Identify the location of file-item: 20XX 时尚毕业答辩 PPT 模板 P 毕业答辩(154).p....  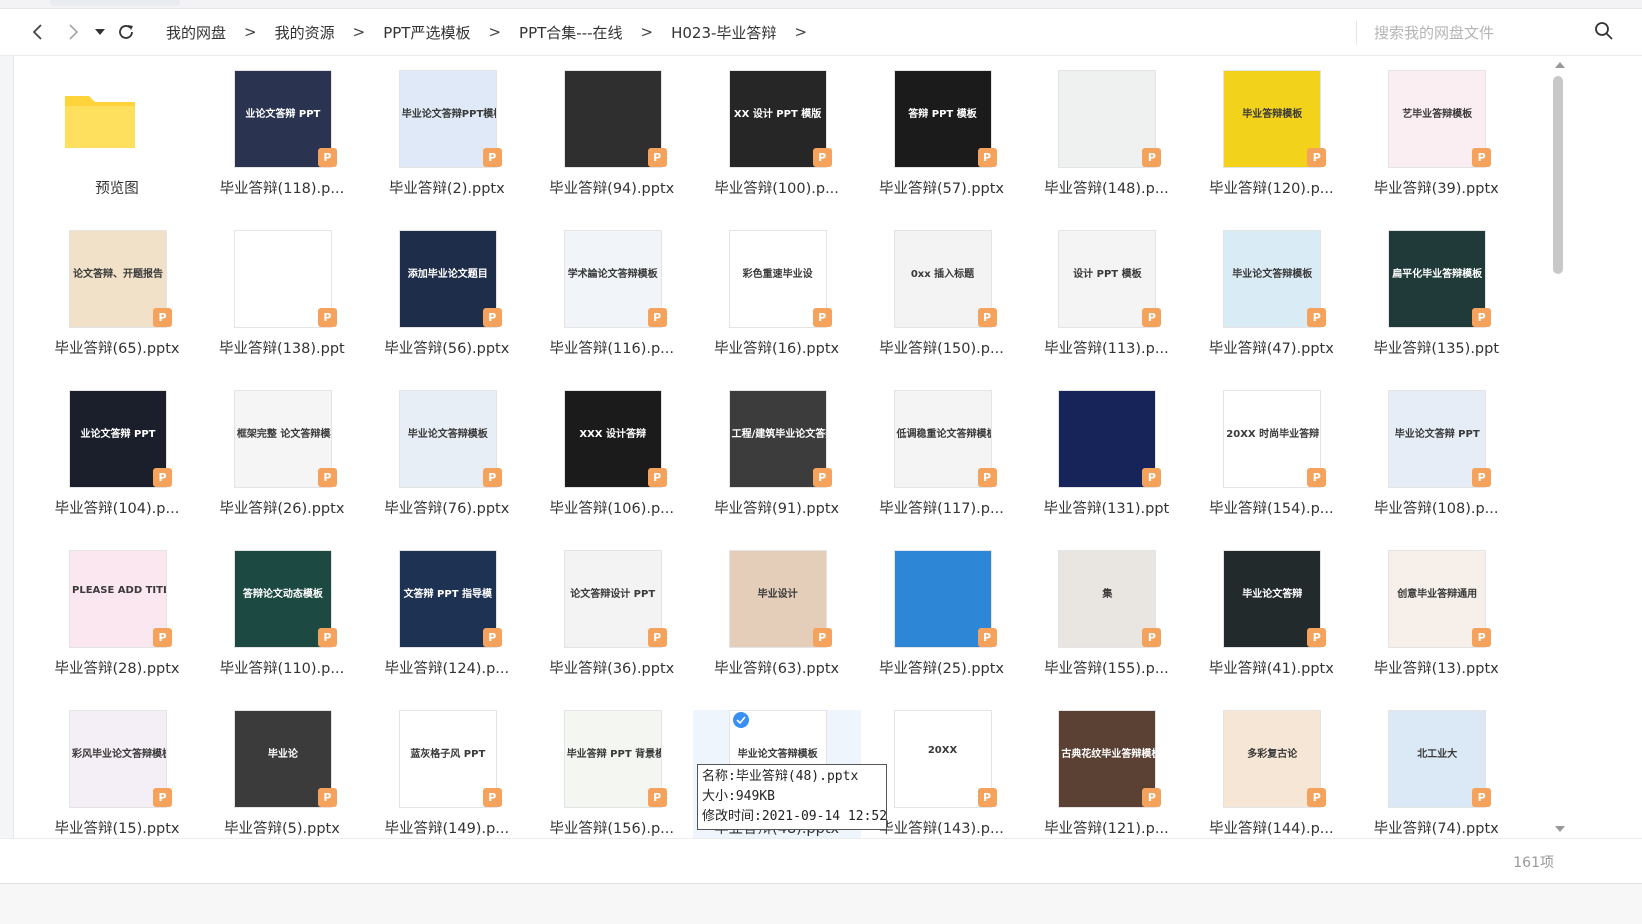
(1271, 460).